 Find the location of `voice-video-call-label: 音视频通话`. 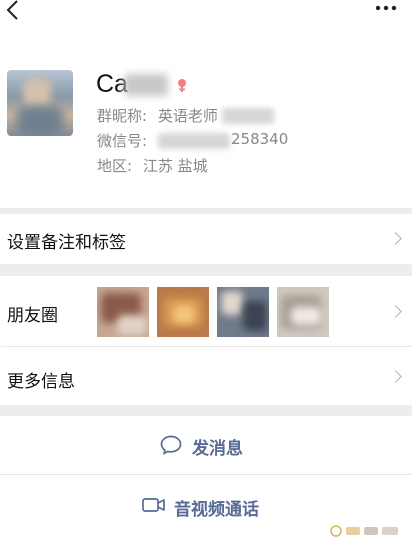

voice-video-call-label: 音视频通话 is located at coordinates (216, 510).